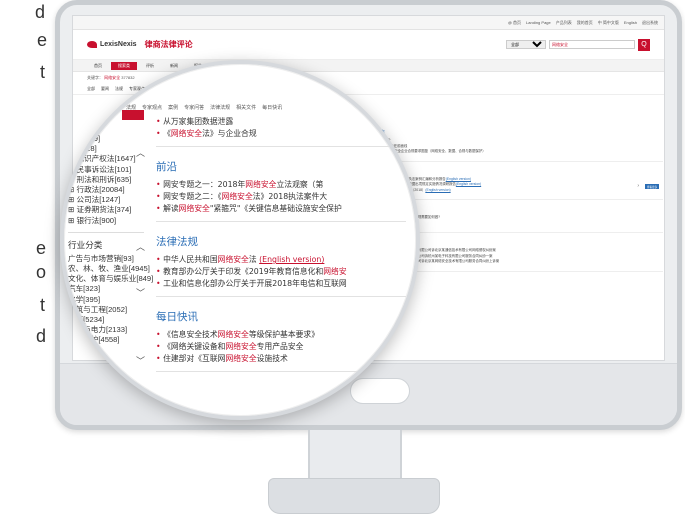 Image resolution: width=685 pixels, height=532 pixels. What do you see at coordinates (526, 44) in the screenshot?
I see `search-scope-select: 全部` at bounding box center [526, 44].